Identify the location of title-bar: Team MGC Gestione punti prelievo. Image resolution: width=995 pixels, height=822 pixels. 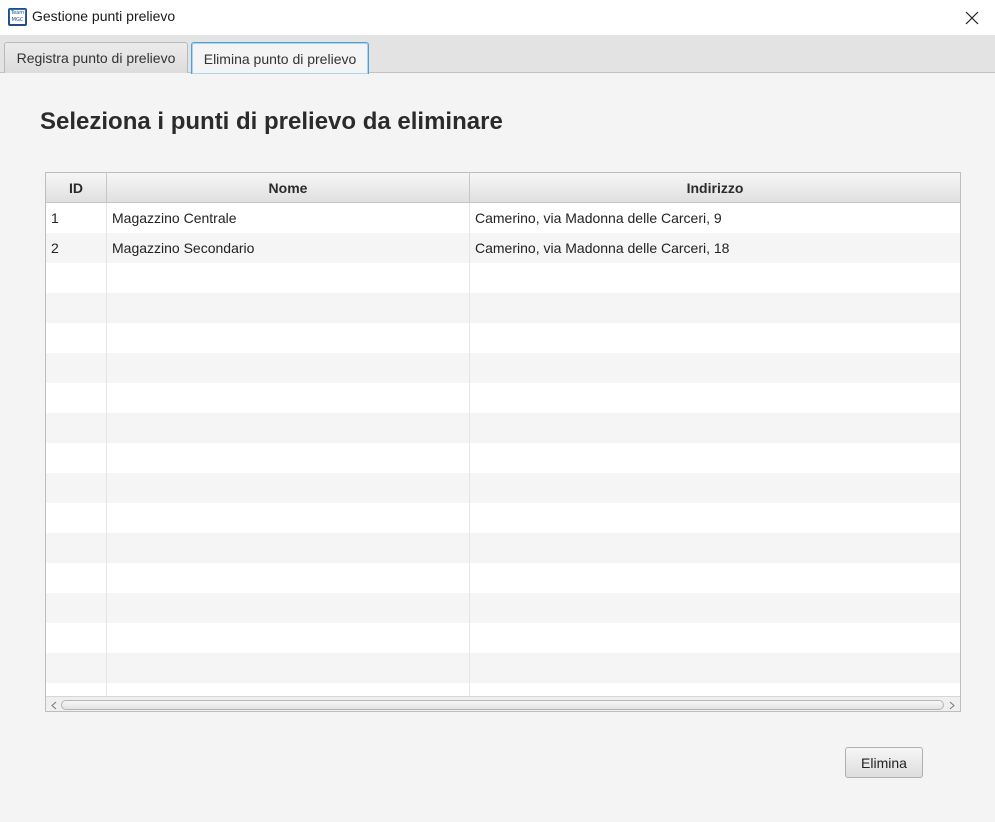
(497, 17).